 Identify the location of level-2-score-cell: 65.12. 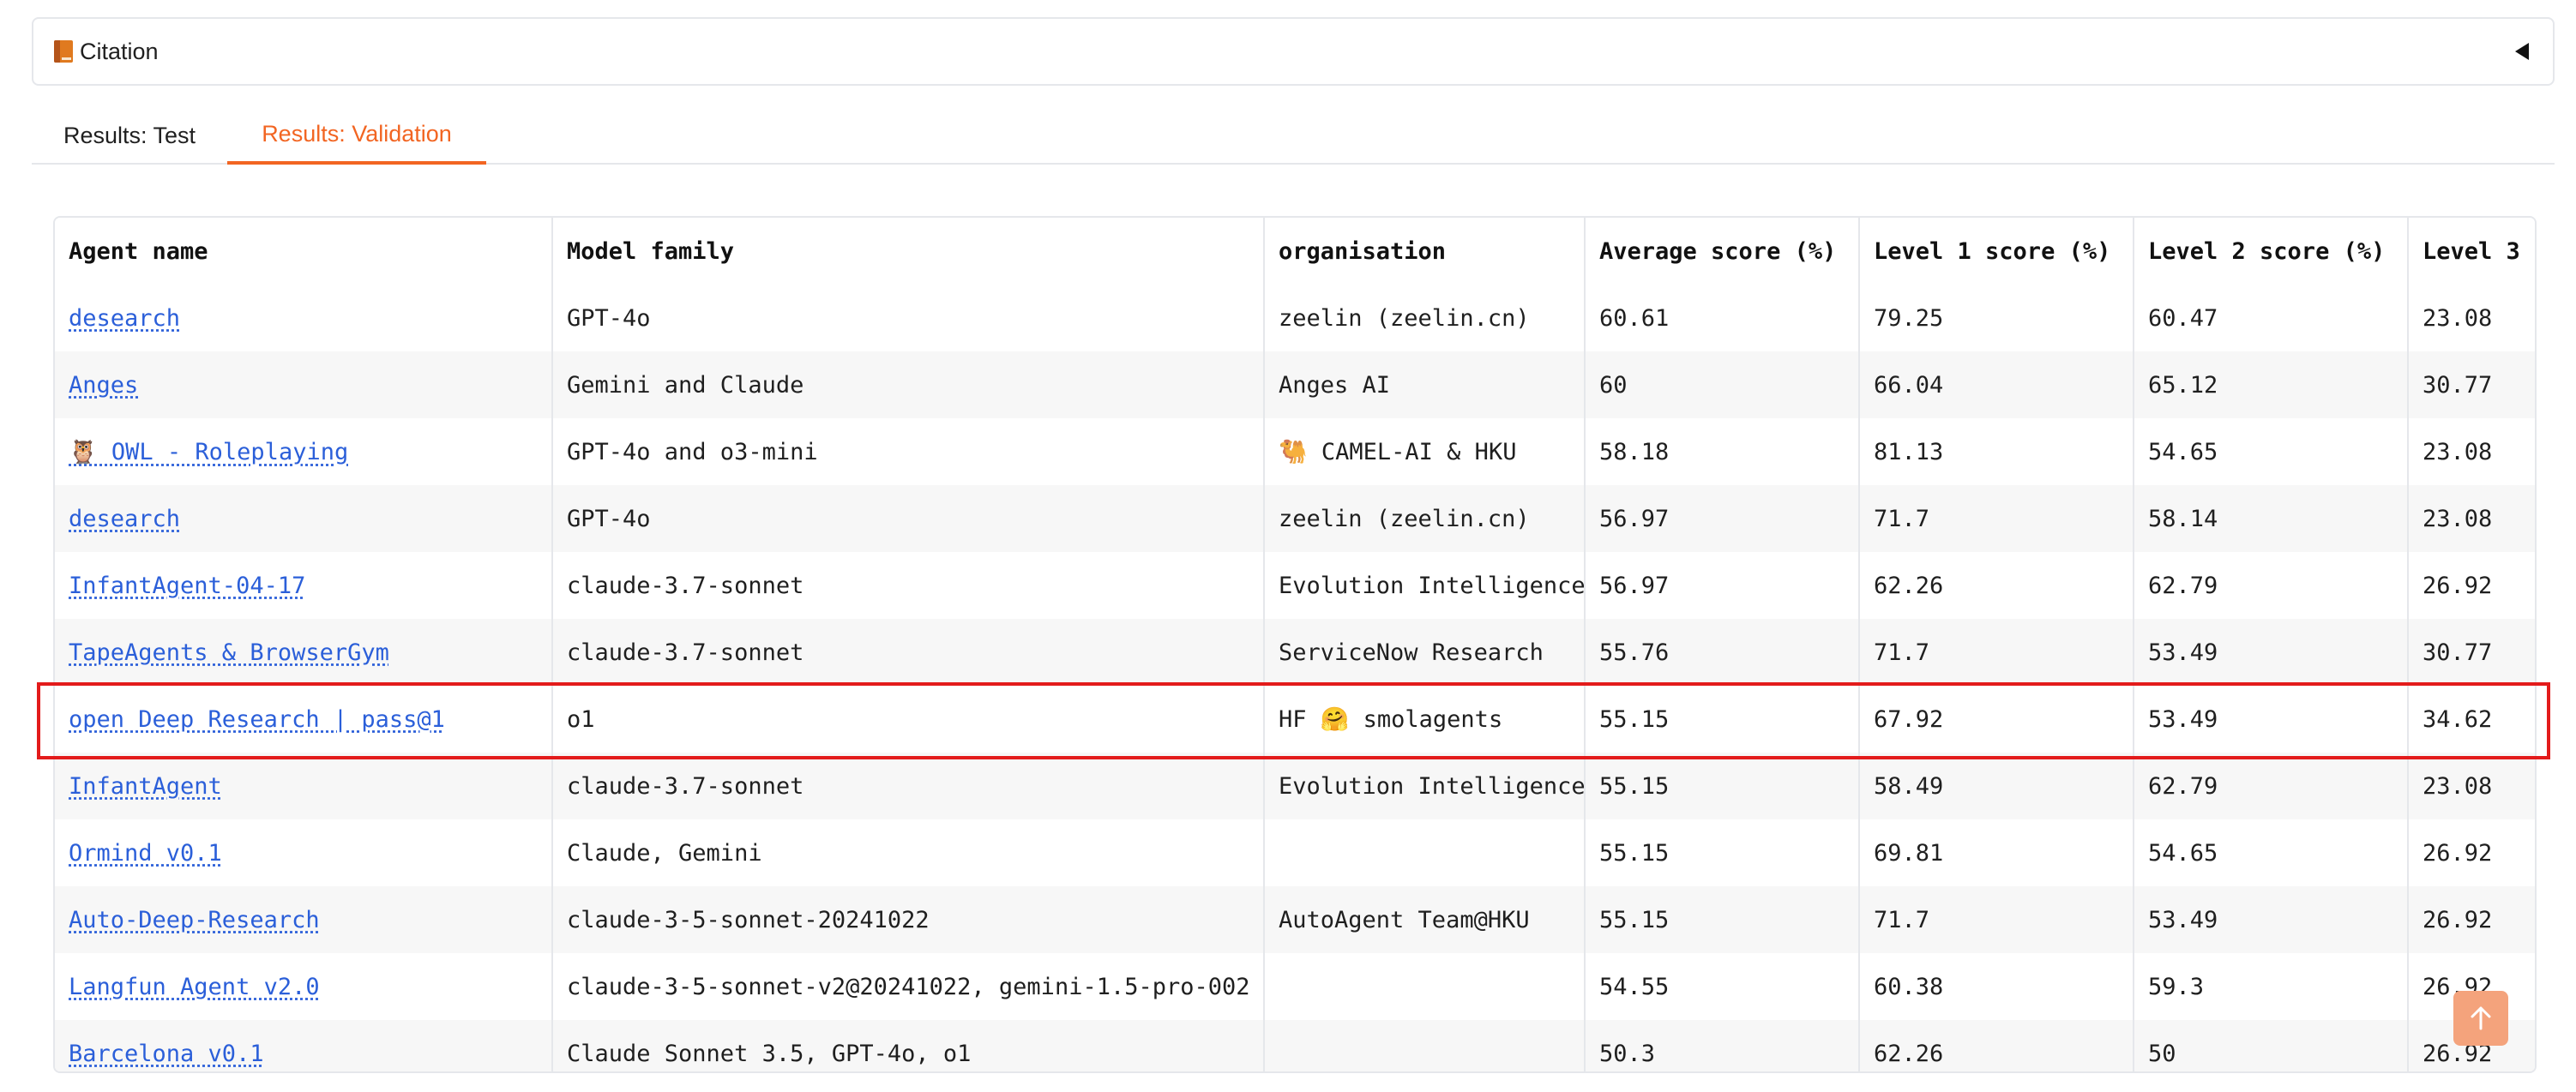
(2271, 384).